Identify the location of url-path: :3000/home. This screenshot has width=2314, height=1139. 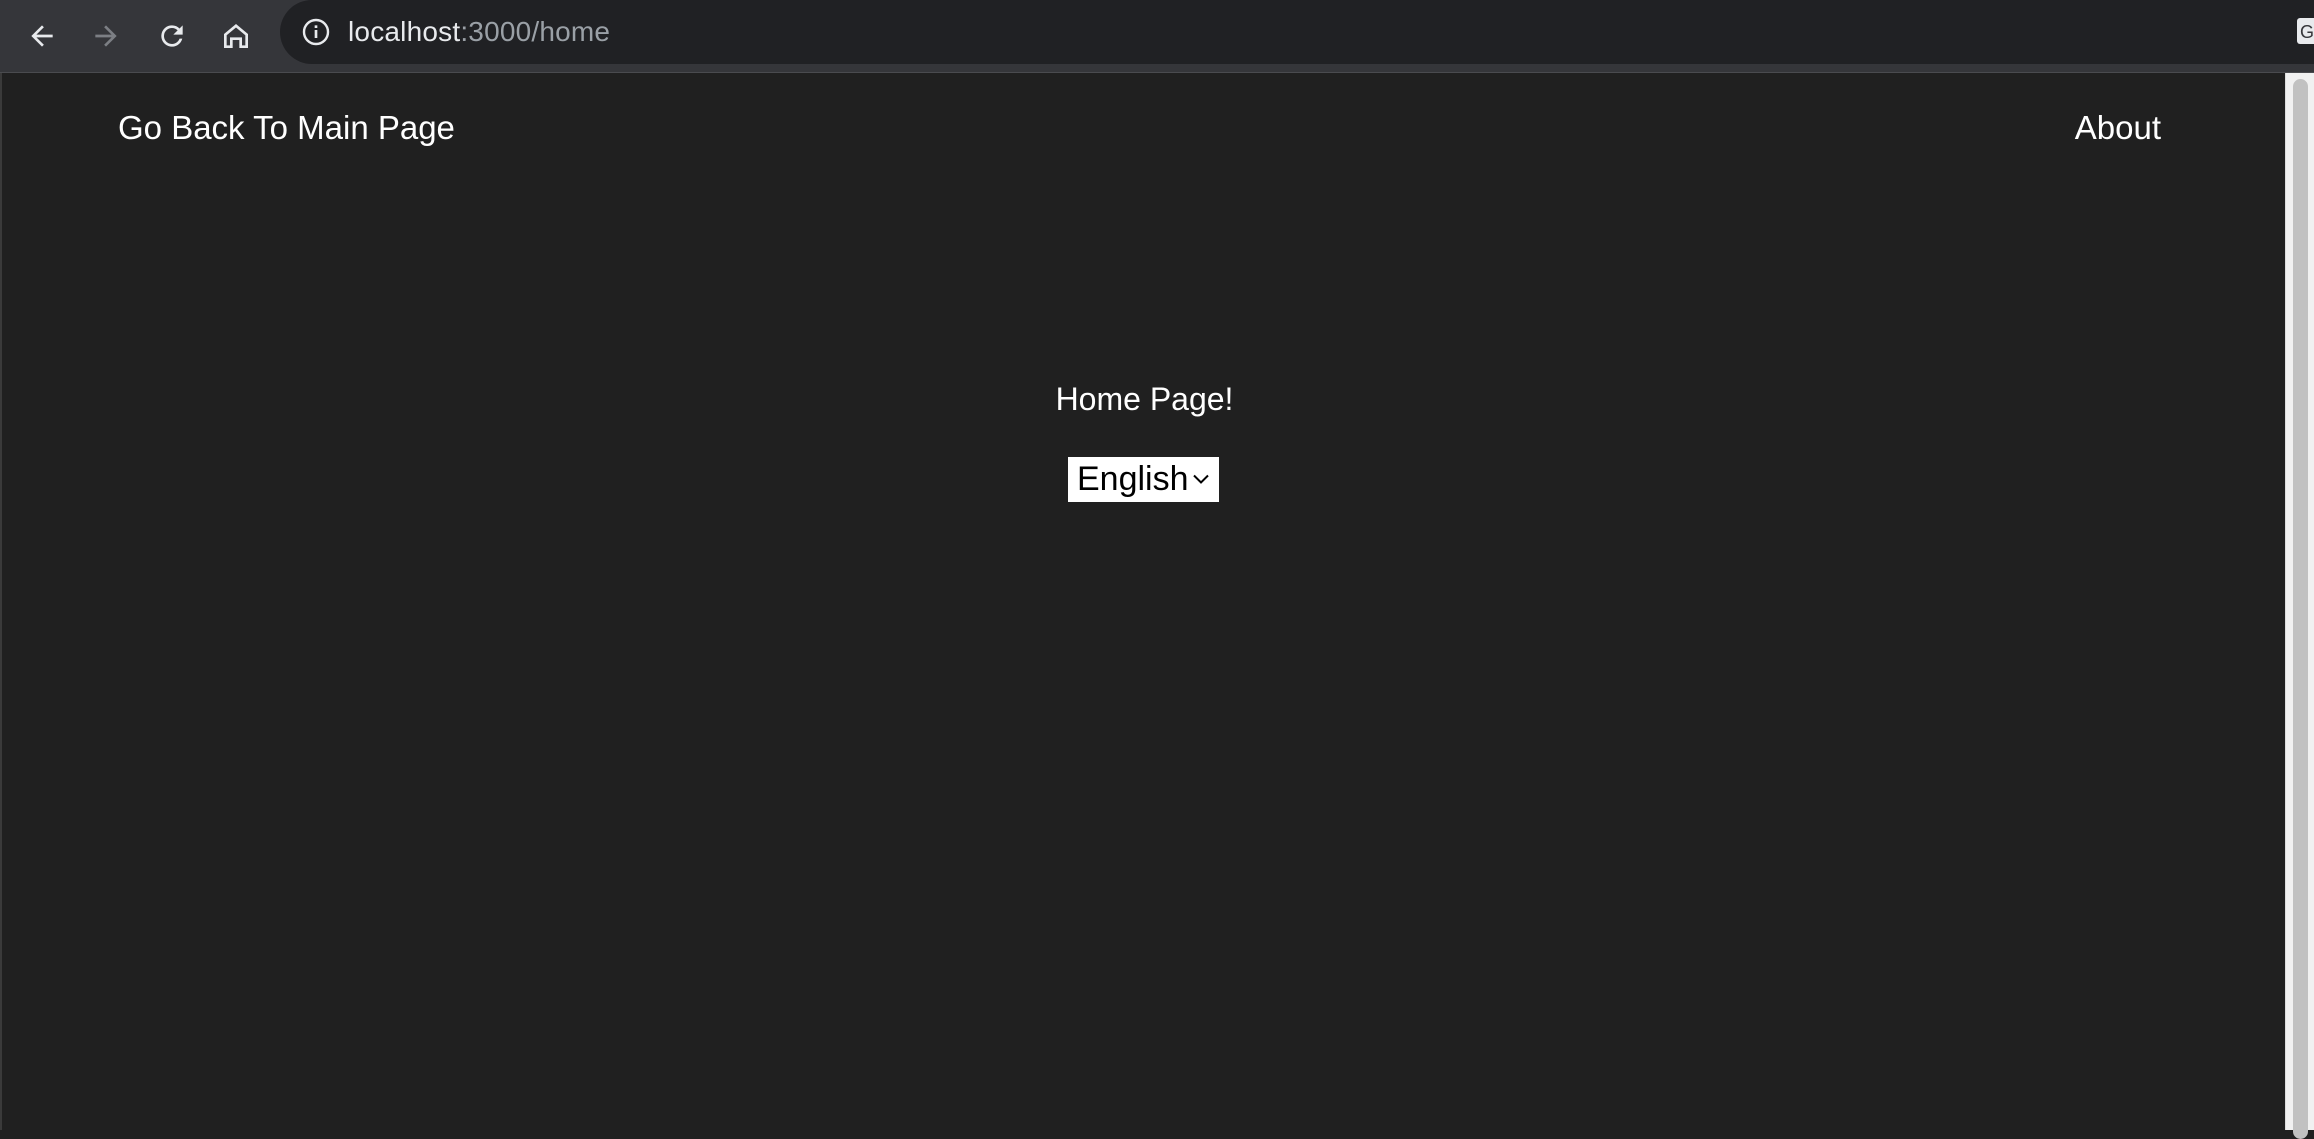
(535, 31).